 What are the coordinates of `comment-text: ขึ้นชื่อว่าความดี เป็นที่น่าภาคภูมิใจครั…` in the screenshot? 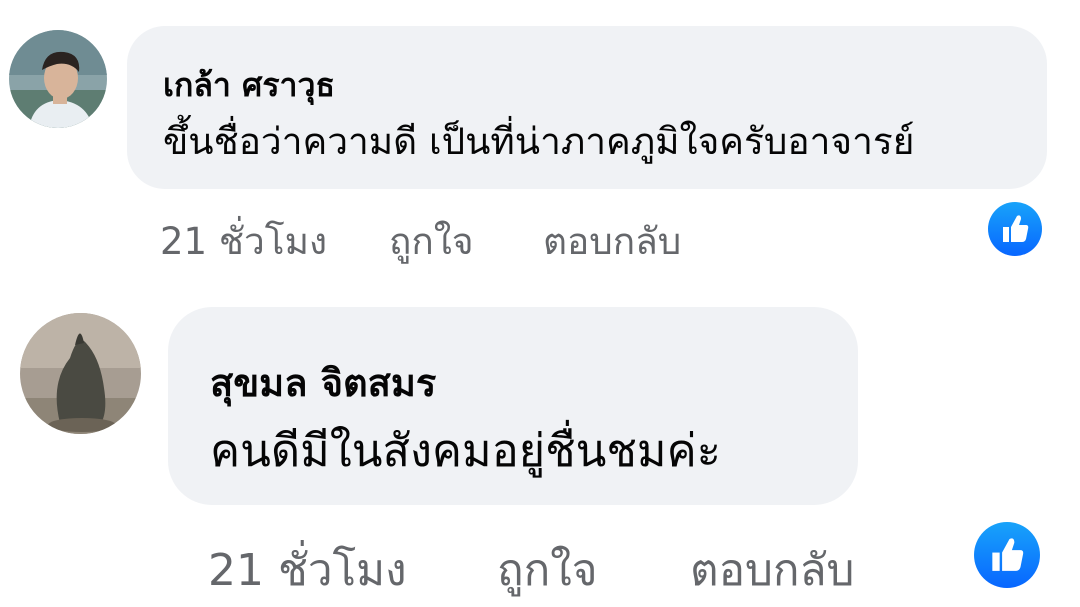 It's located at (539, 141).